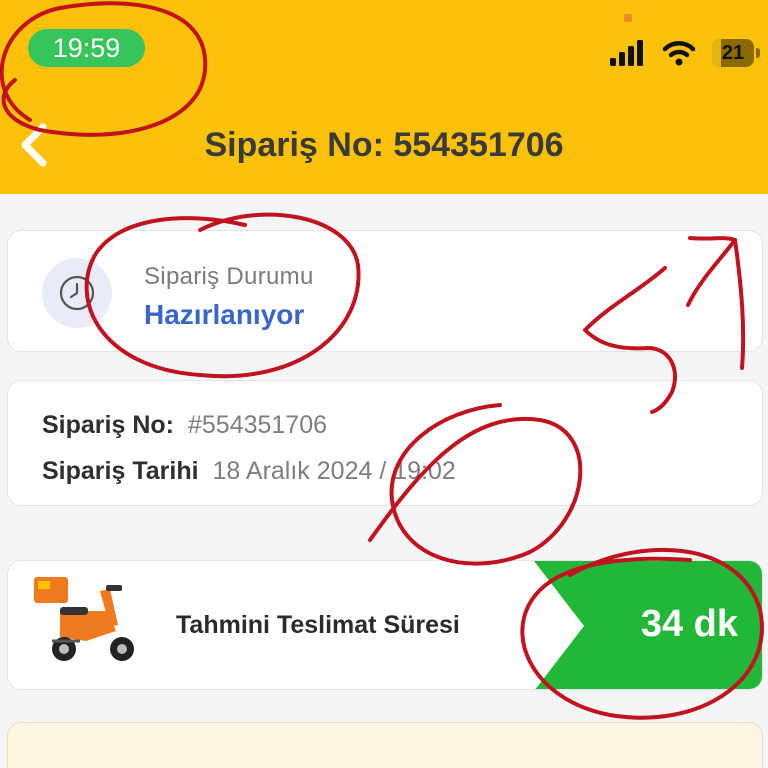 Image resolution: width=768 pixels, height=768 pixels. I want to click on recording-indicator, so click(628, 18).